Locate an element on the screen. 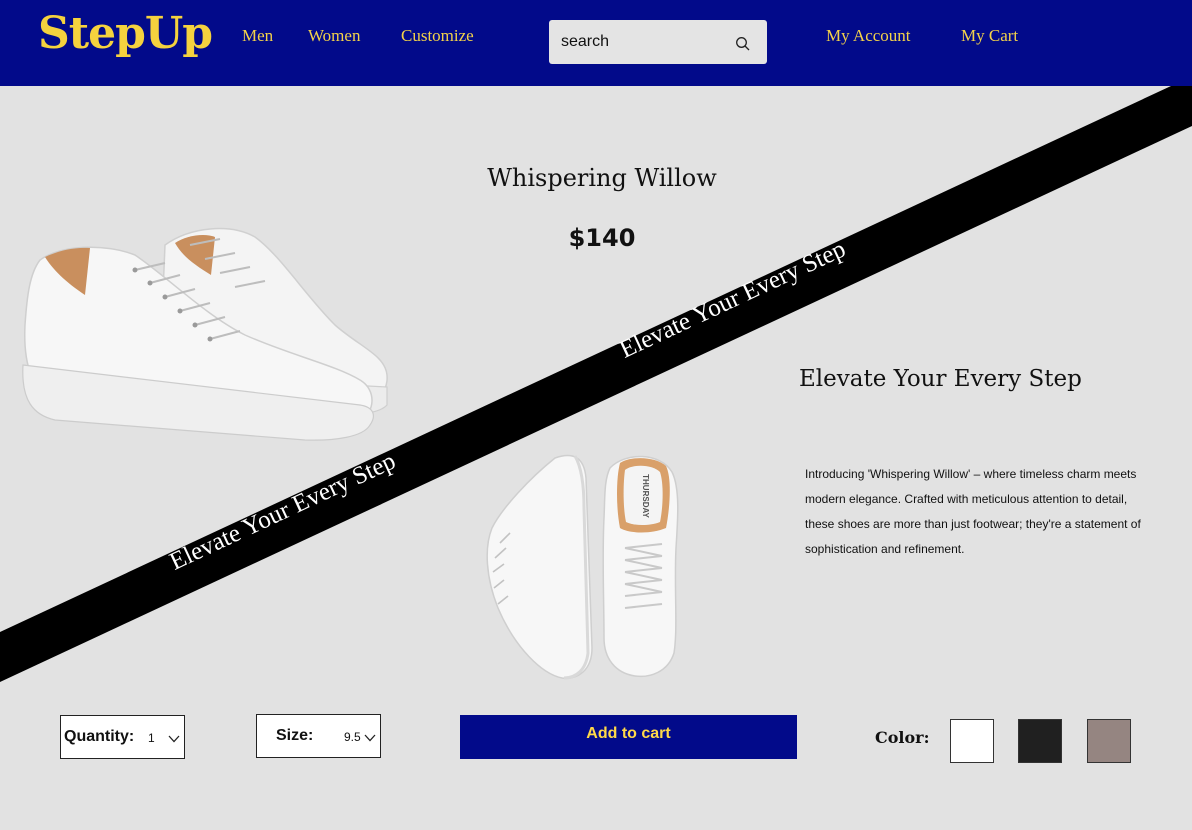 This screenshot has height=830, width=1192. quantity-selector: Quantity: 1 is located at coordinates (122, 737).